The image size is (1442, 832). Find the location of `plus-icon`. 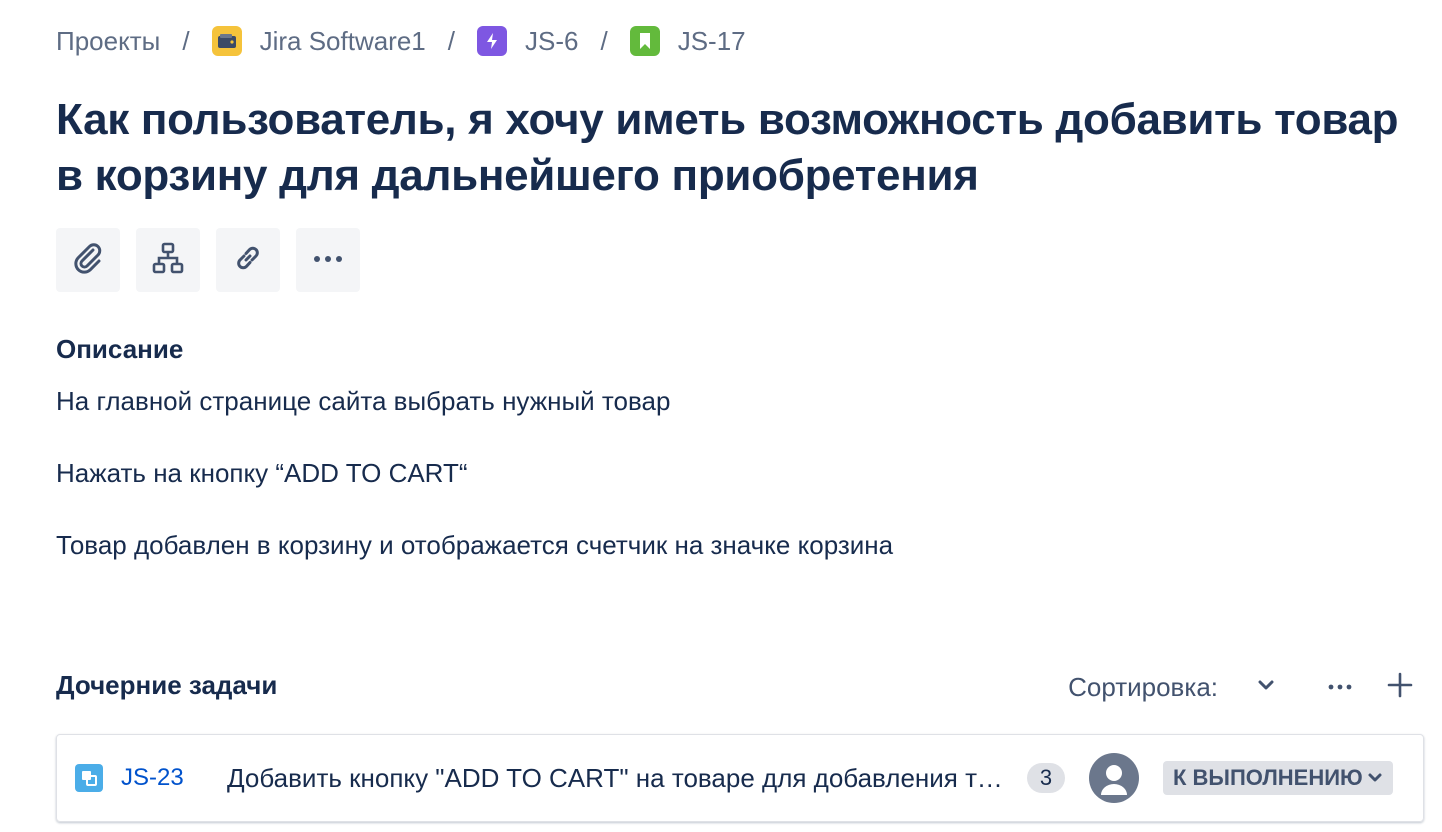

plus-icon is located at coordinates (1400, 687).